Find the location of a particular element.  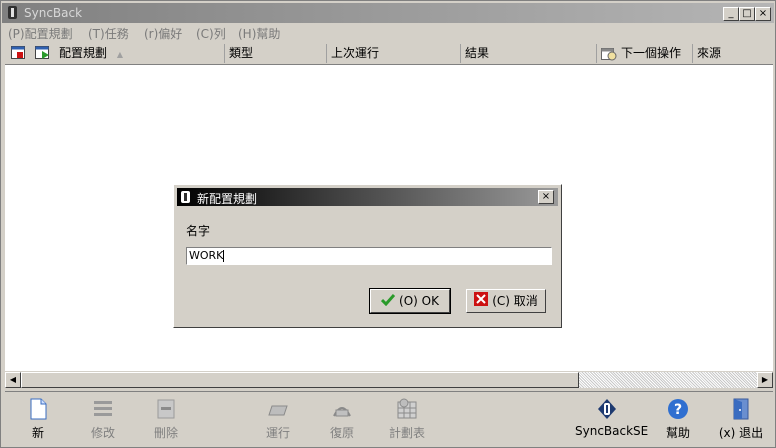

syncbackse-button: SyncBackSE is located at coordinates (612, 418).